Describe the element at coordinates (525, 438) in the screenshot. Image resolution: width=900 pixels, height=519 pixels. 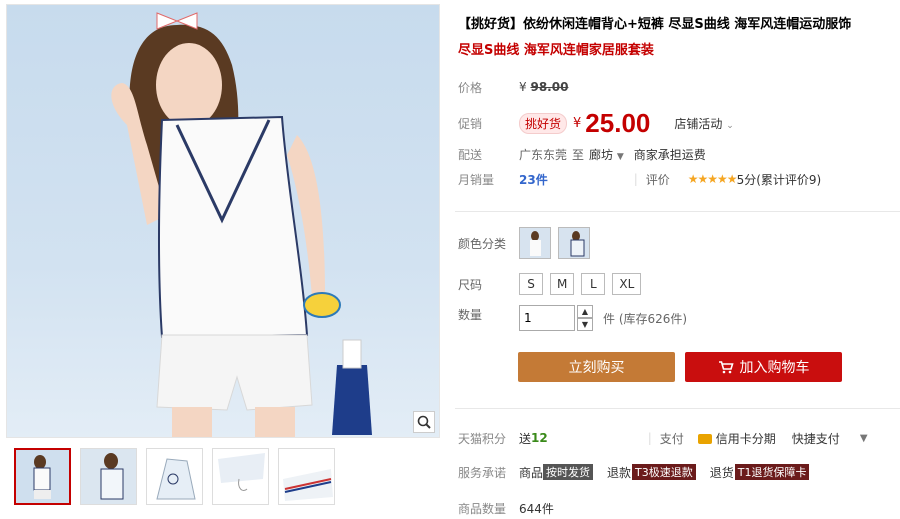
I see `points-prefix: 送` at that location.